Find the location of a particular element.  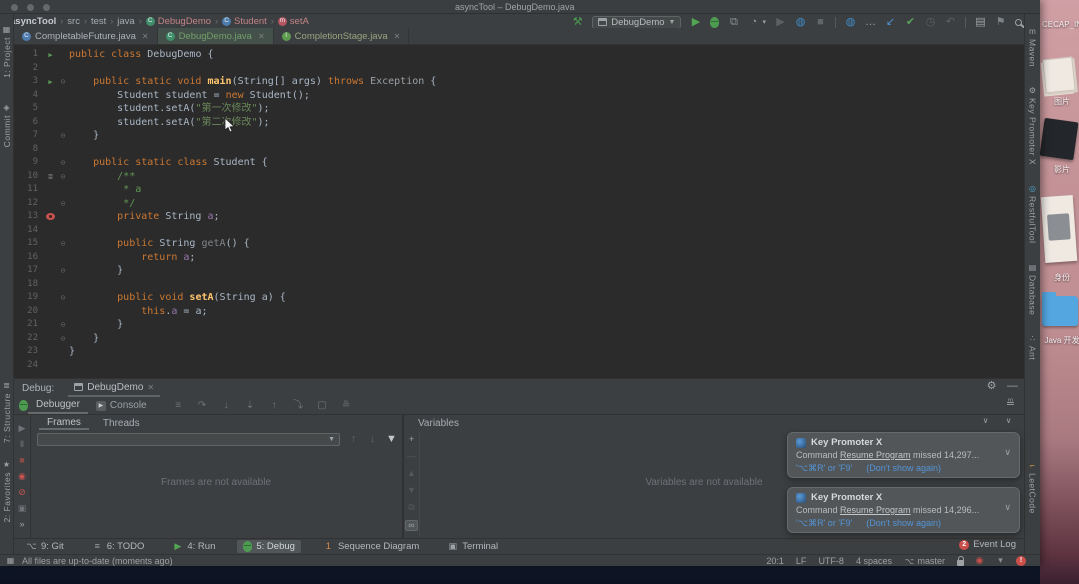

toolwindow-button-key-promoter-x: ⚙ Key Promoter X is located at coordinates (1032, 126).